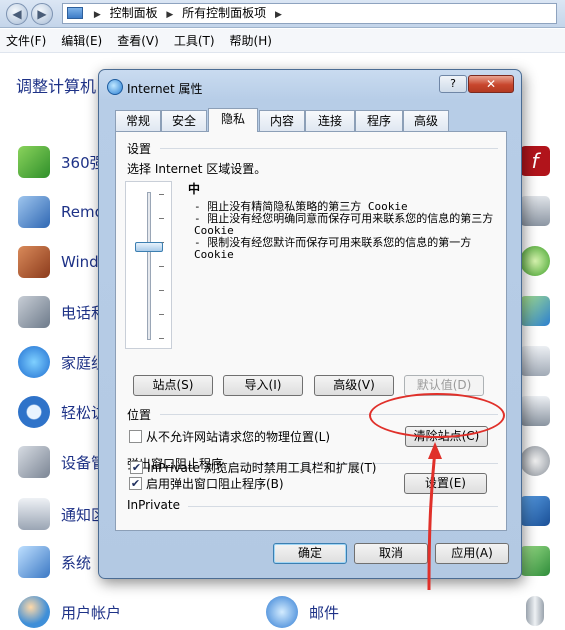 The height and width of the screenshot is (630, 565). Describe the element at coordinates (324, 612) in the screenshot. I see `cp-item-label: 邮件` at that location.